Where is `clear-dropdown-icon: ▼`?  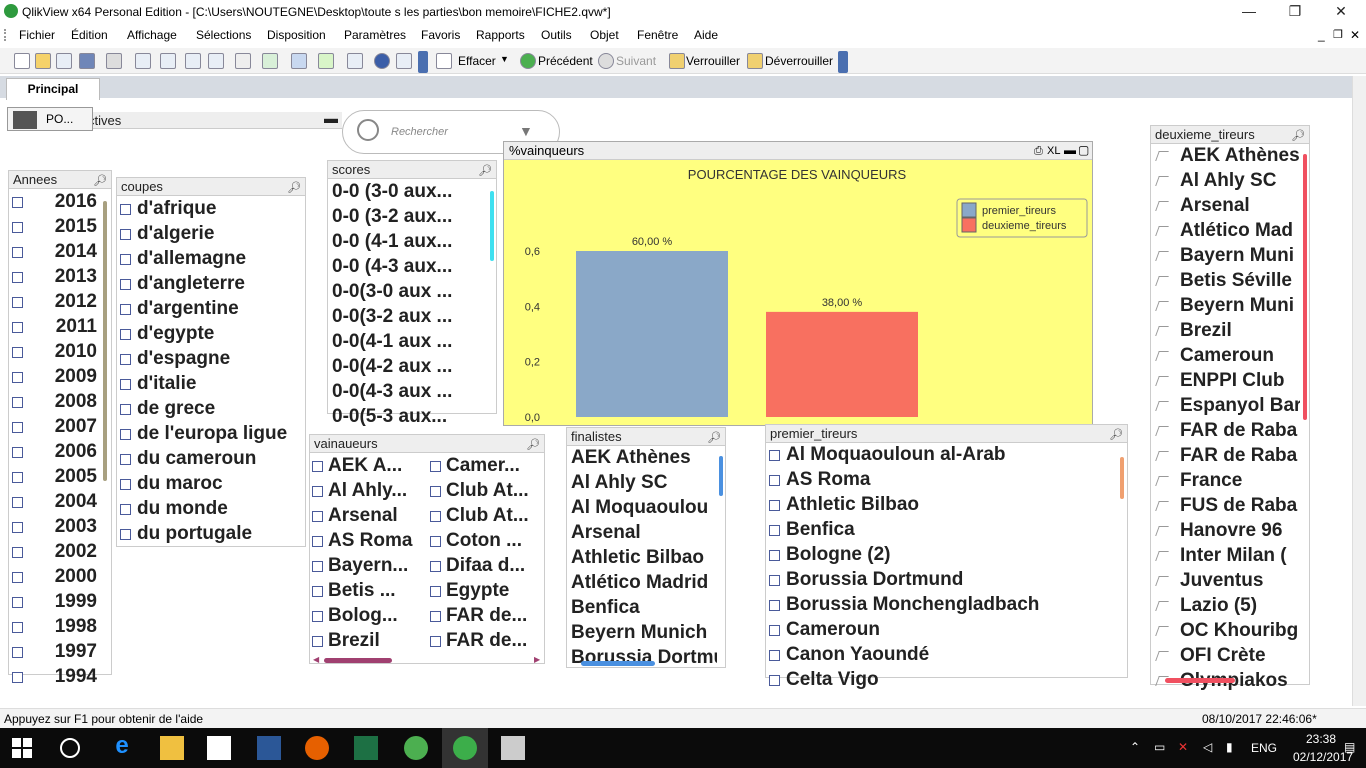 clear-dropdown-icon: ▼ is located at coordinates (504, 59).